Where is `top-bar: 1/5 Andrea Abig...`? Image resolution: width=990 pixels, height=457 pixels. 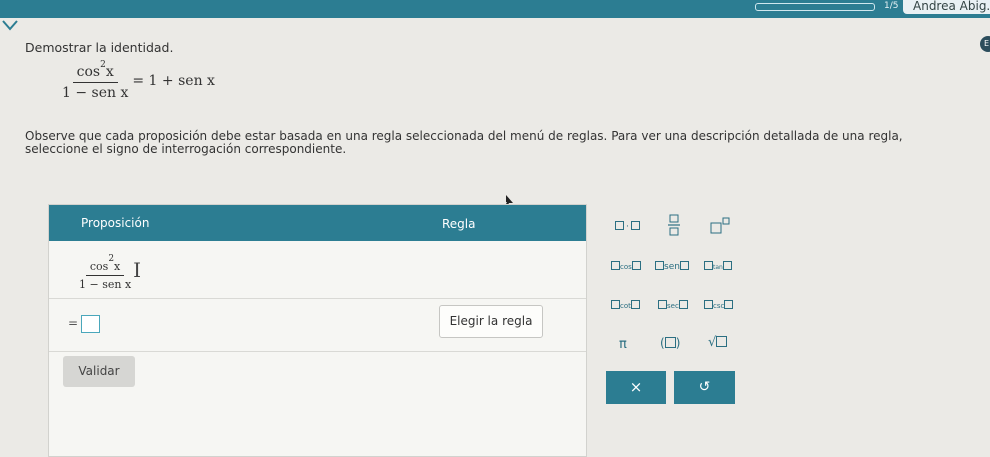
top-bar: 1/5 Andrea Abig... is located at coordinates (495, 9).